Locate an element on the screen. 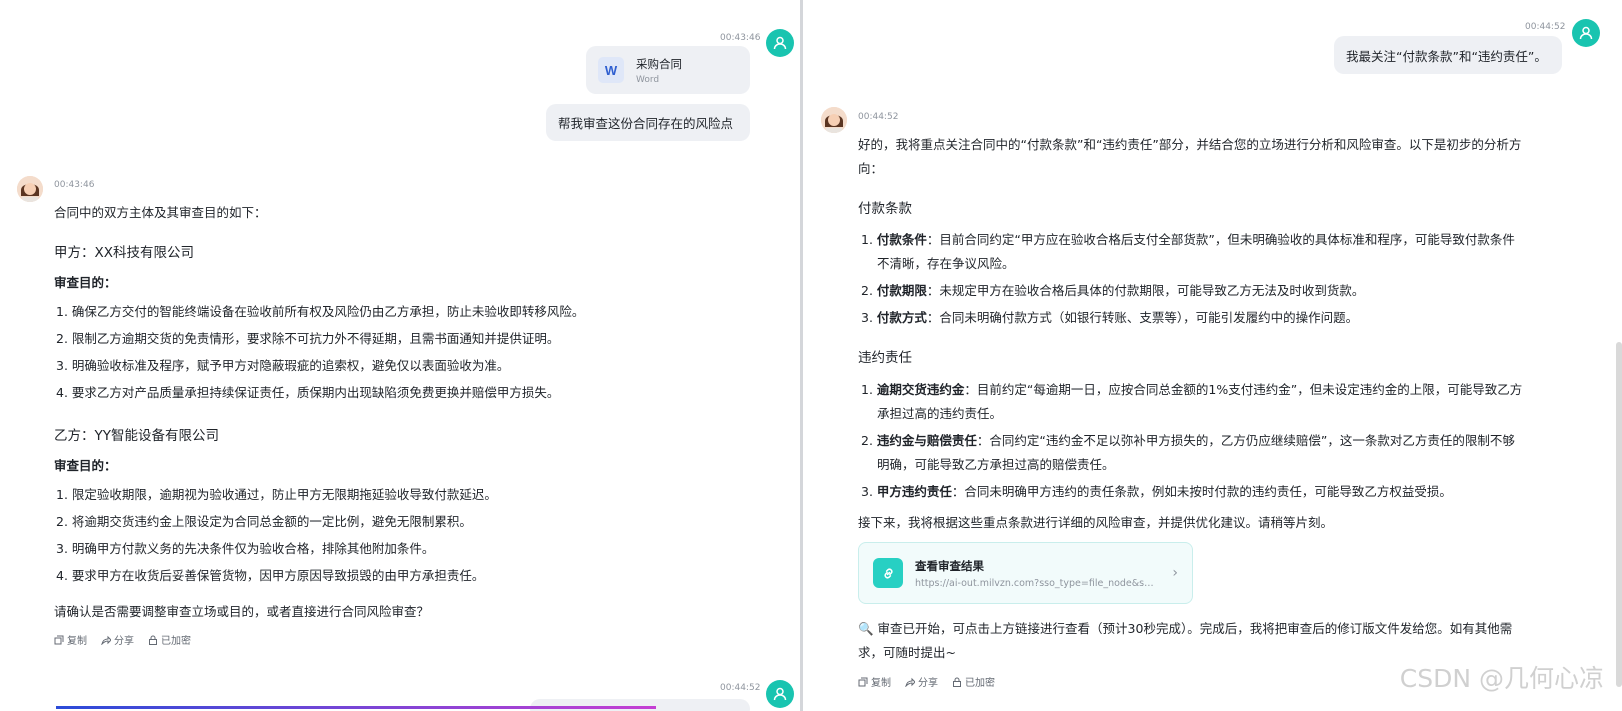 Image resolution: width=1622 pixels, height=711 pixels. party-b-heading: 乙方：YY智能设备有限公司 is located at coordinates (136, 436).